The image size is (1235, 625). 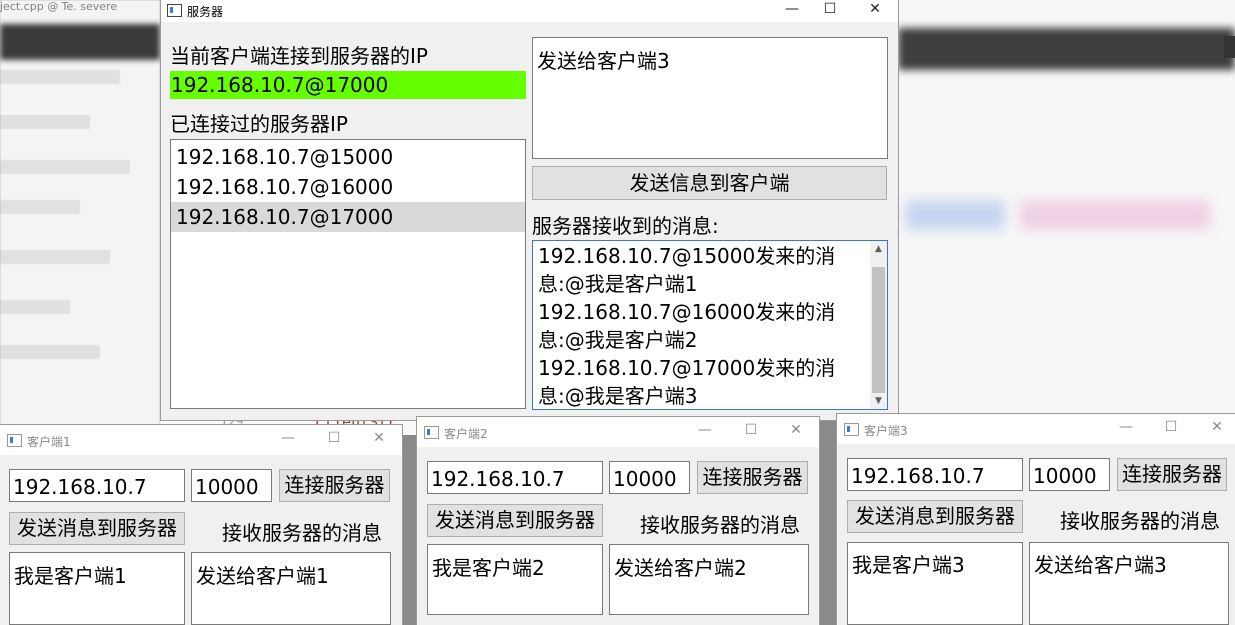 What do you see at coordinates (1229, 47) in the screenshot?
I see `background-dark-block` at bounding box center [1229, 47].